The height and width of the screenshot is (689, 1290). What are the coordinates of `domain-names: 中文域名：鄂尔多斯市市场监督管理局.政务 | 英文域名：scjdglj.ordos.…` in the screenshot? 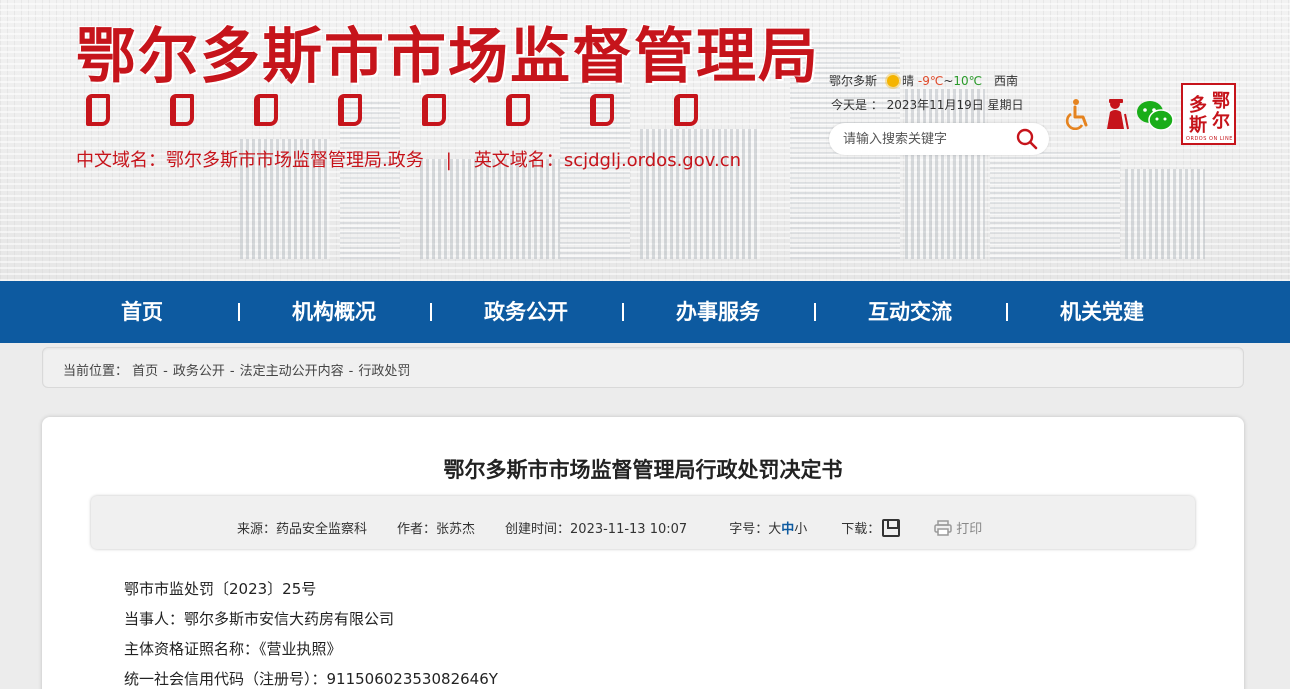 It's located at (408, 159).